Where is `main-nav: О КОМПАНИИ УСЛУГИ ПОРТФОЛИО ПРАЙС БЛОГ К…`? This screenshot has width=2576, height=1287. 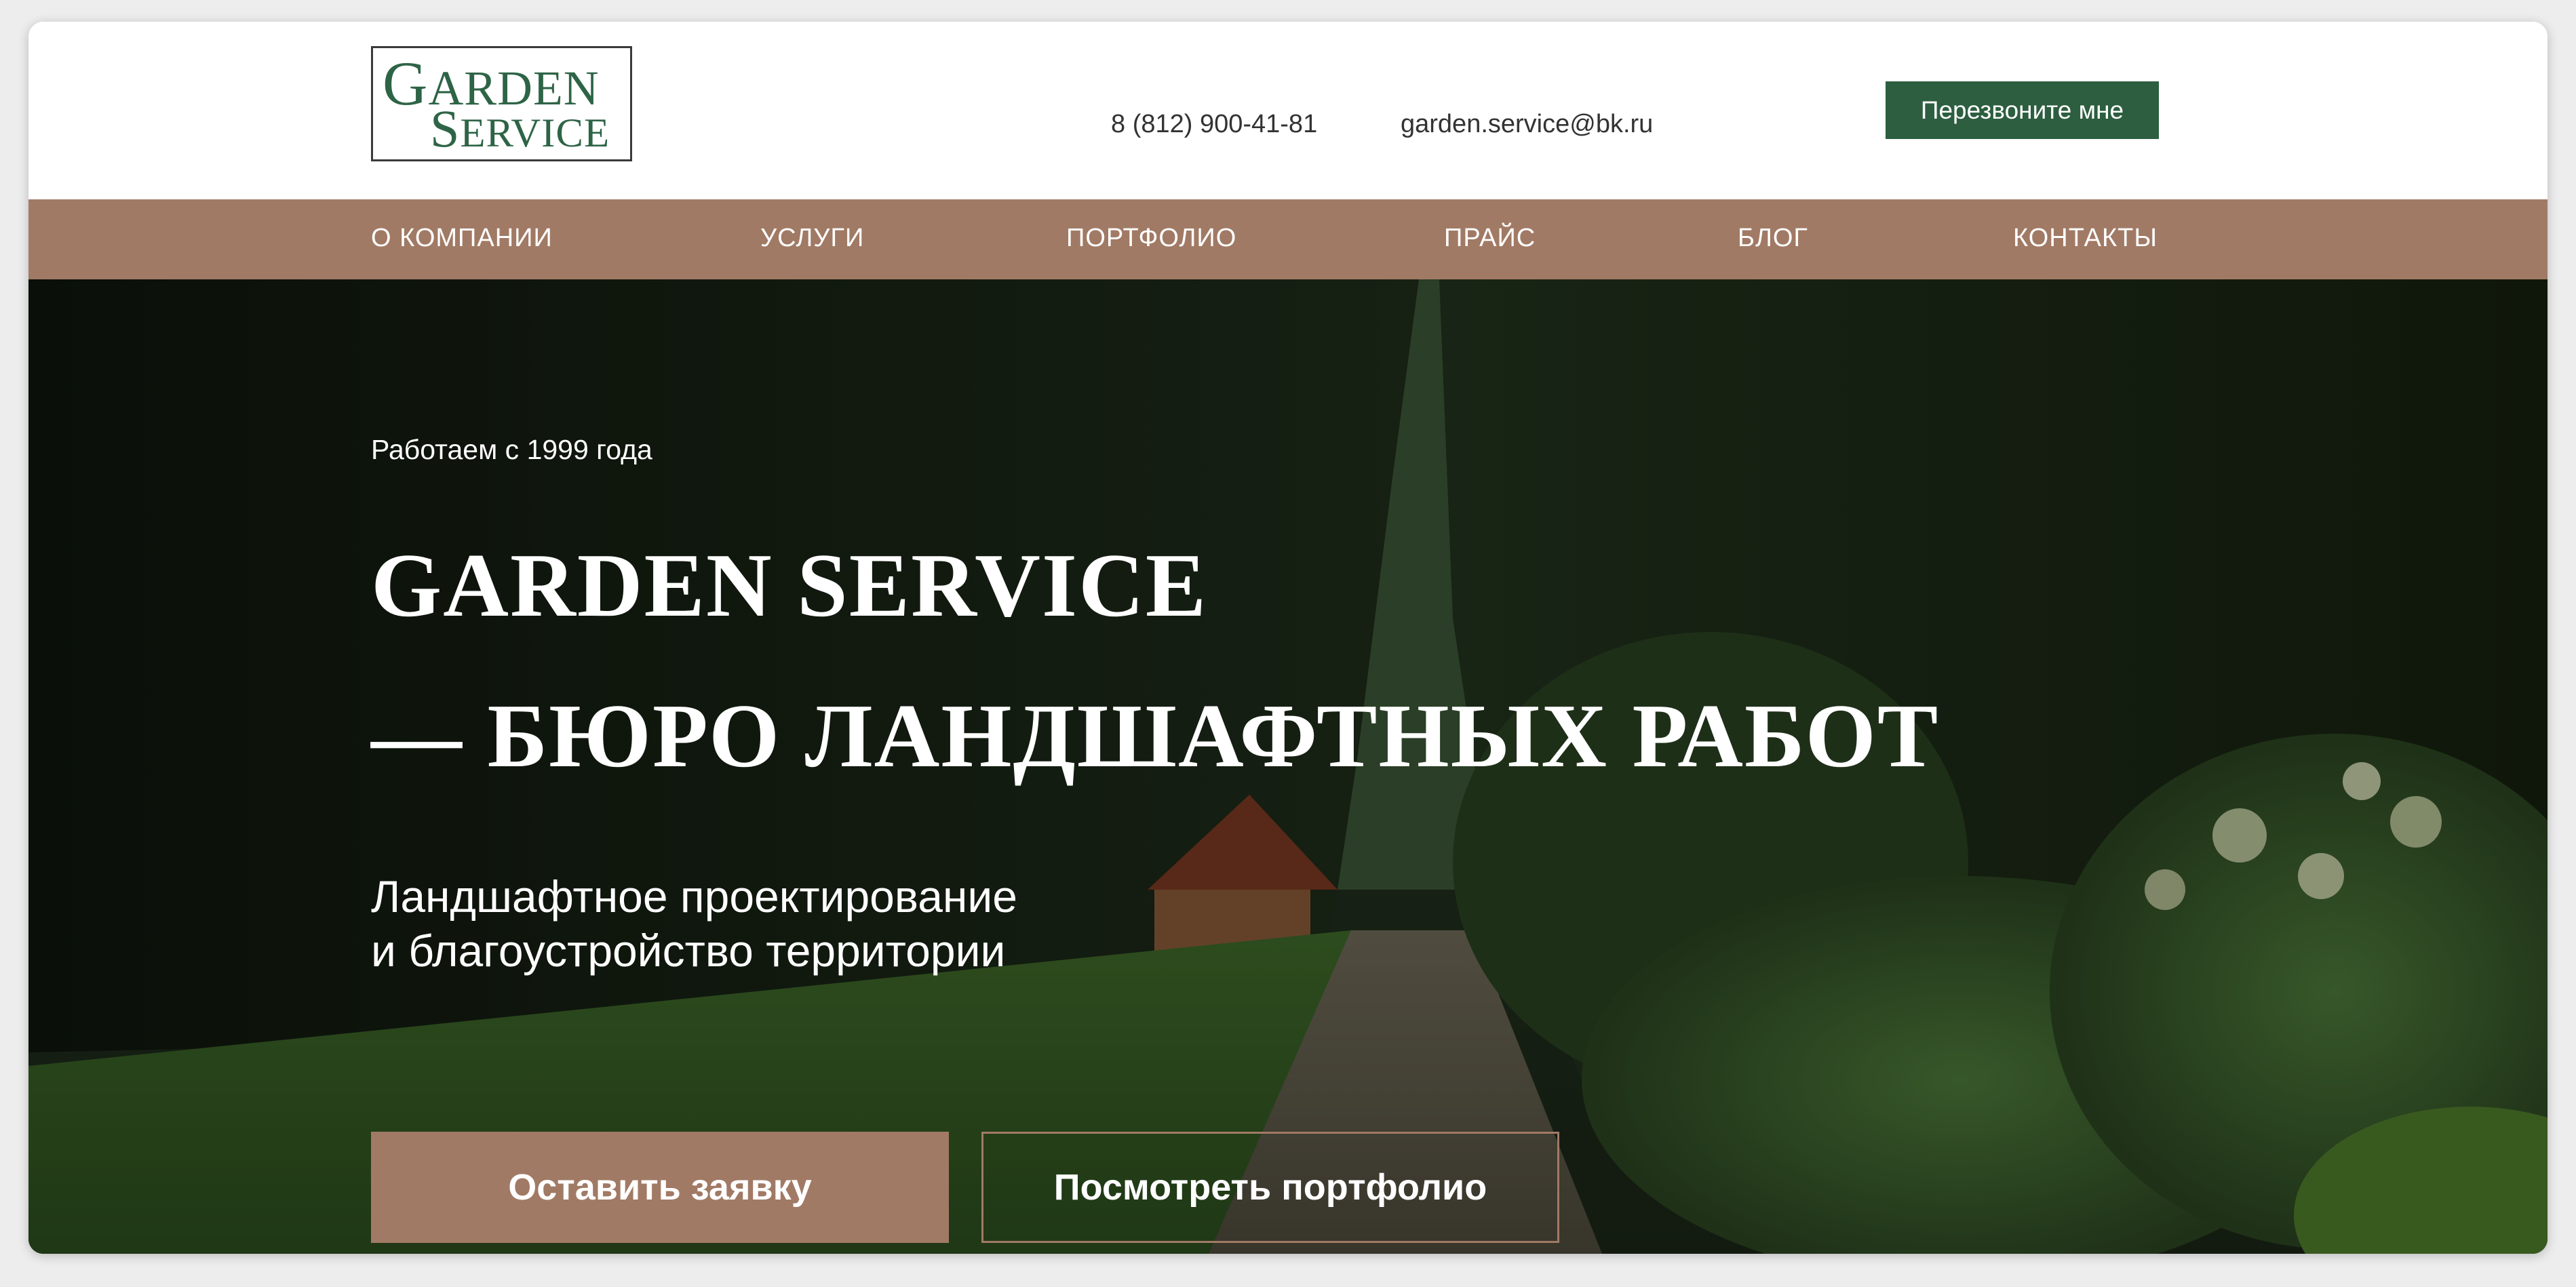
main-nav: О КОМПАНИИ УСЛУГИ ПОРТФОЛИО ПРАЙС БЛОГ К… is located at coordinates (1288, 239).